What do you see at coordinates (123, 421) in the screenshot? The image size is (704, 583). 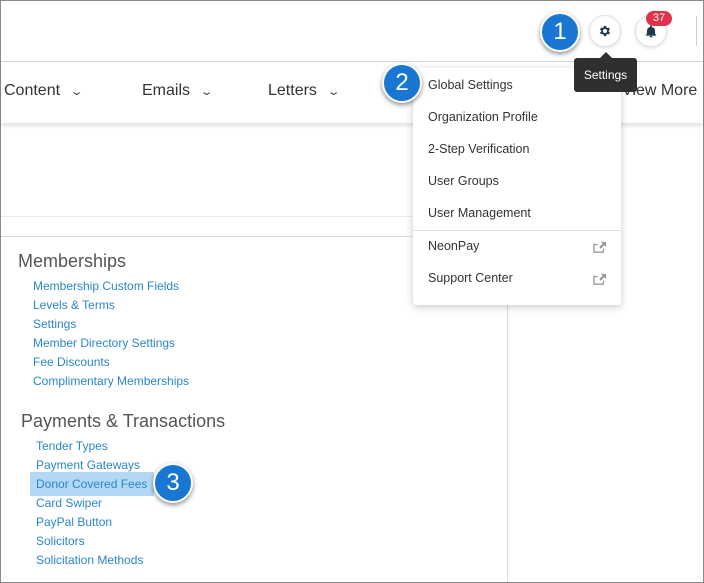 I see `section-title-payments: Payments & Transactions` at bounding box center [123, 421].